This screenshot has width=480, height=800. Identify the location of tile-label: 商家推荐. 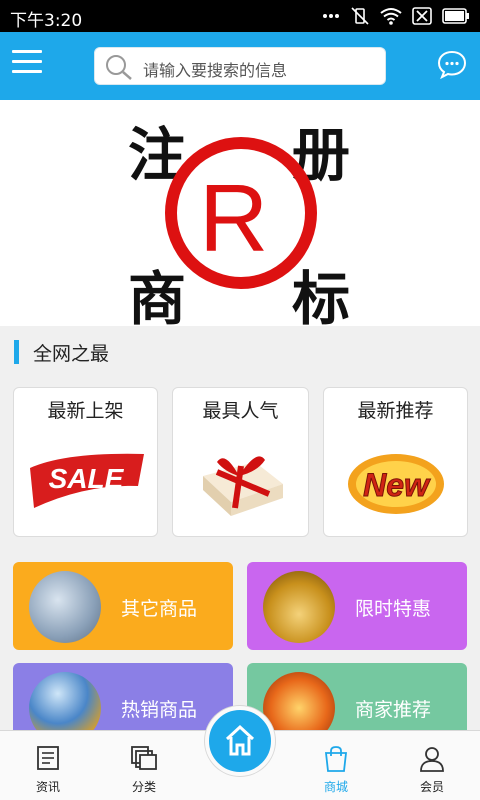
(393, 710).